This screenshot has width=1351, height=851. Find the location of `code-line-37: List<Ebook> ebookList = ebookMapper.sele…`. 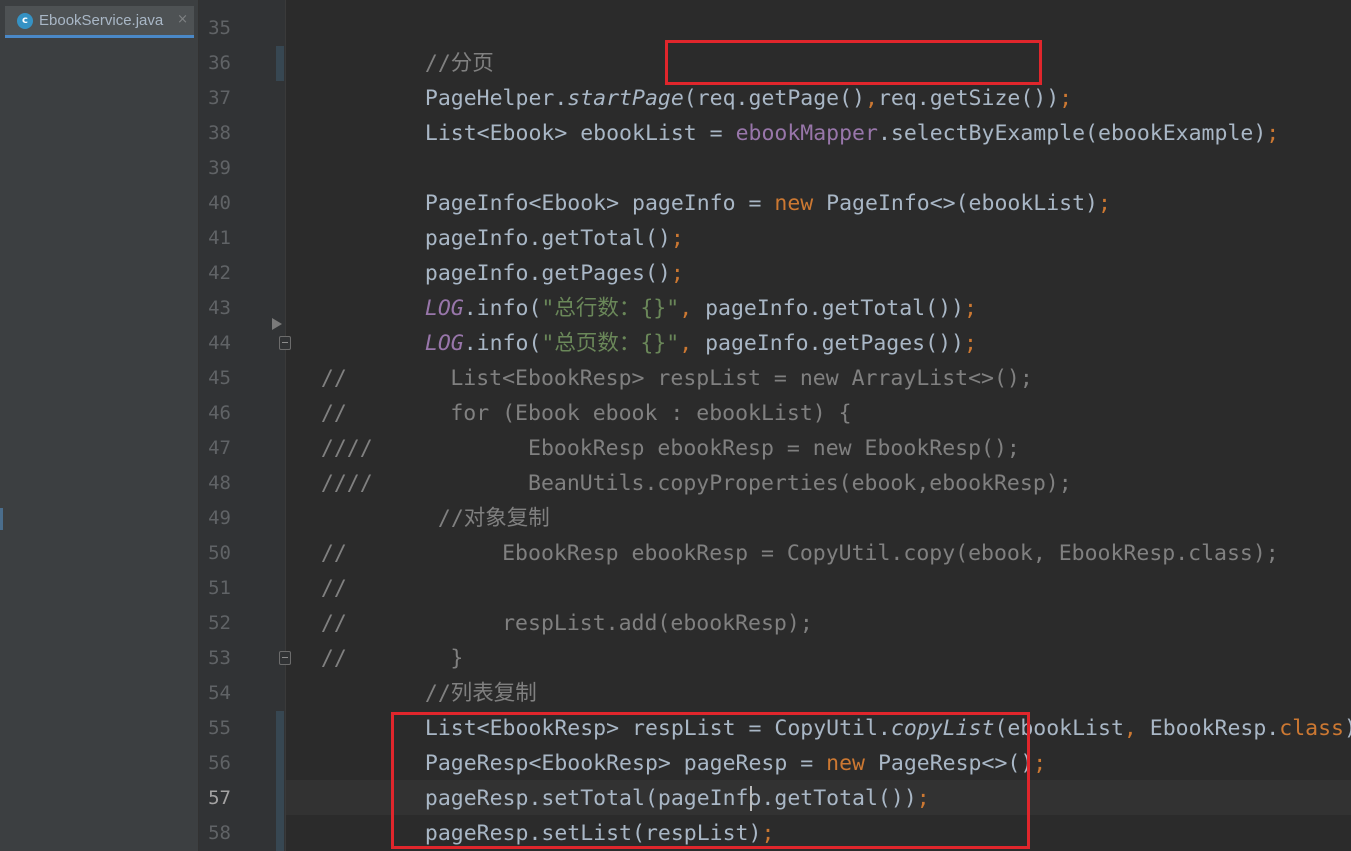

code-line-37: List<Ebook> ebookList = ebookMapper.sele… is located at coordinates (839, 113).